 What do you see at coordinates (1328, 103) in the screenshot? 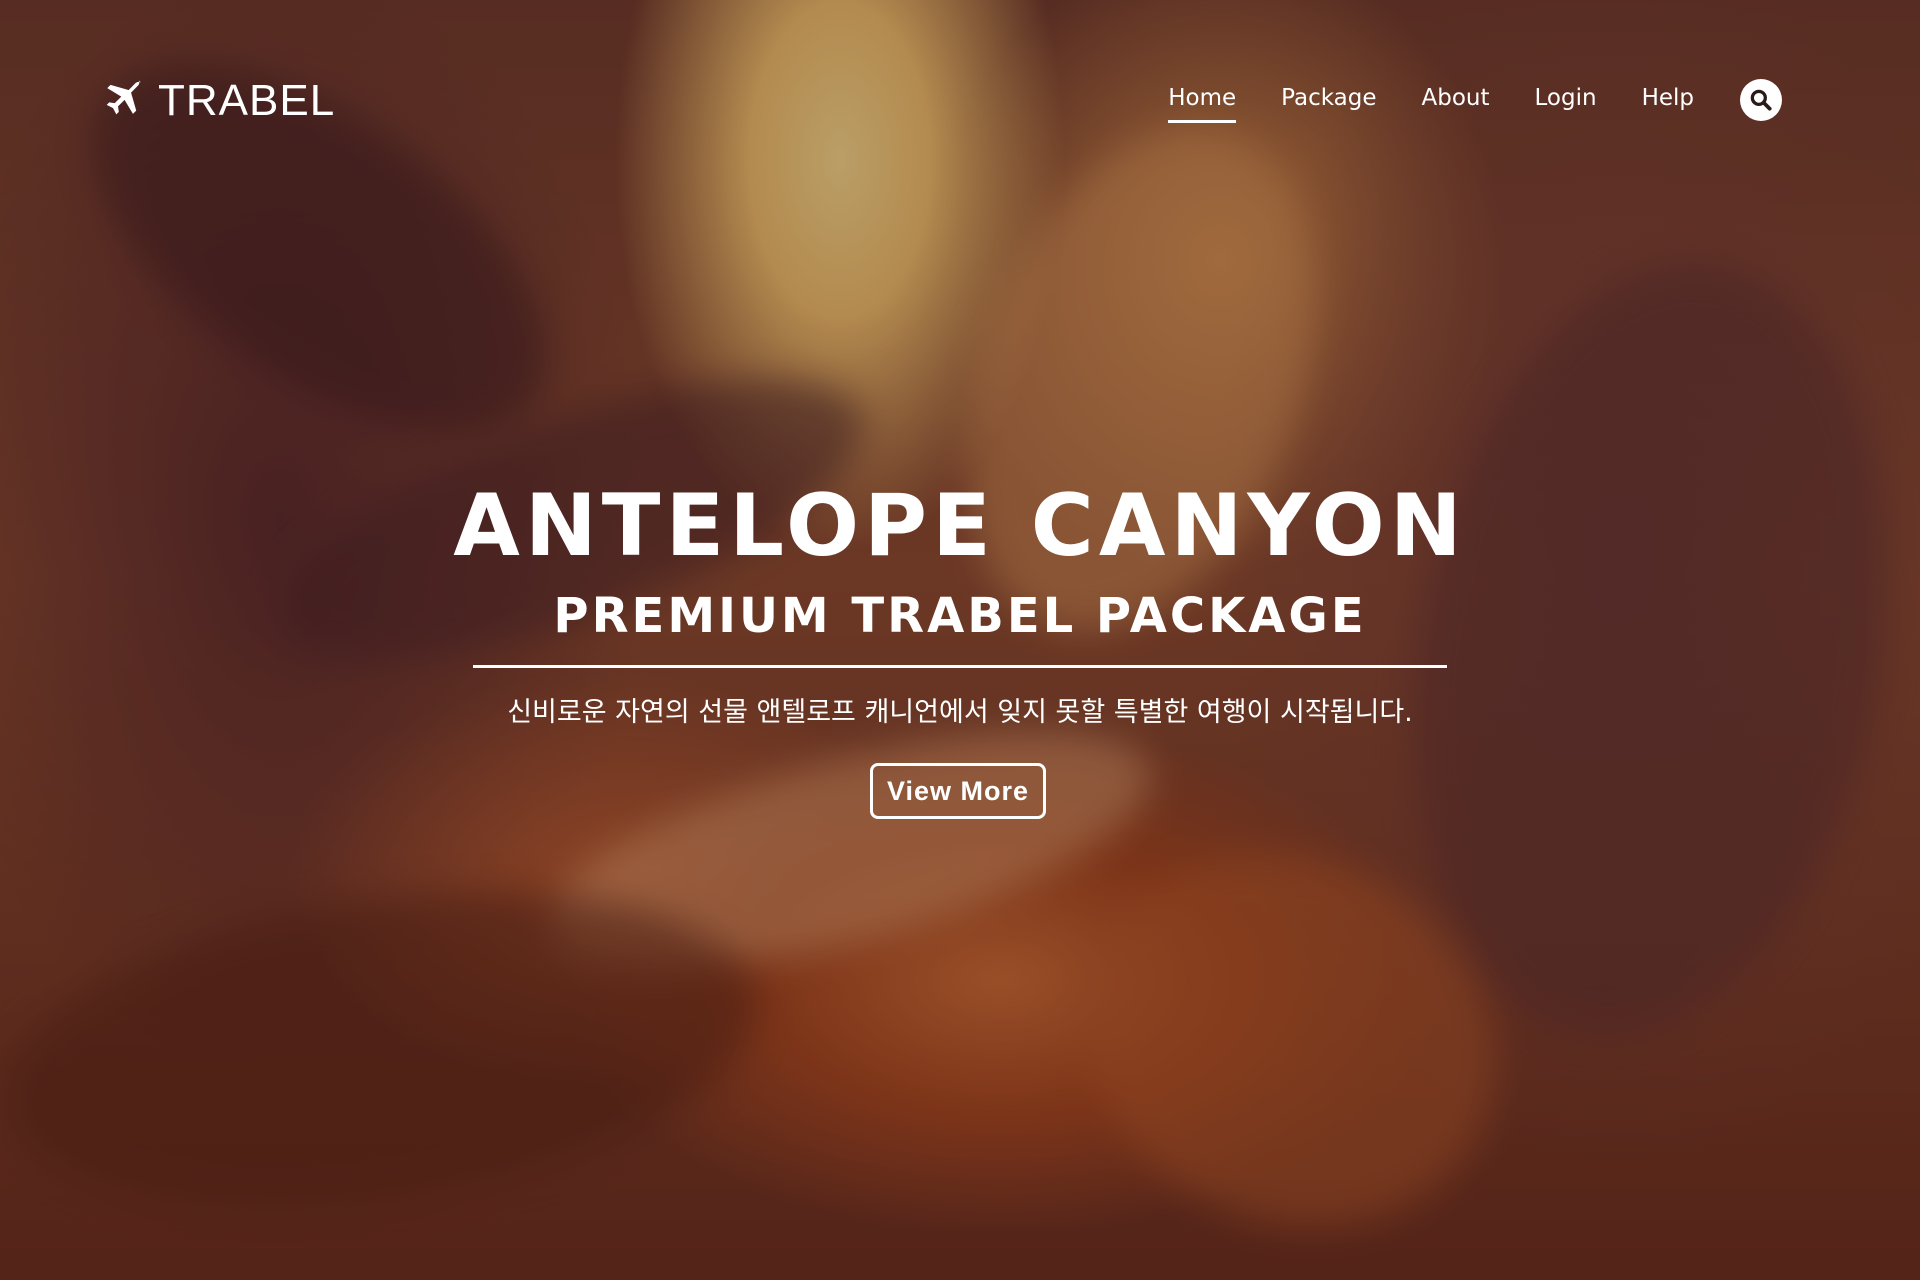
I see `nav-item-package: Package` at bounding box center [1328, 103].